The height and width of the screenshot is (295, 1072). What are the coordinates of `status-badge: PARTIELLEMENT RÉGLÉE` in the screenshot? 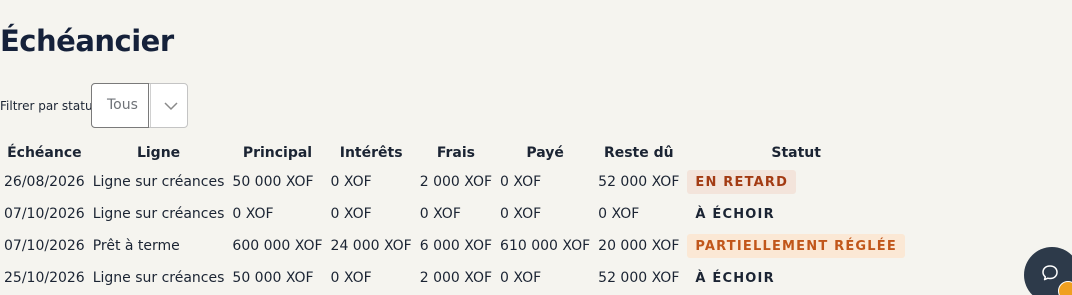 It's located at (796, 246).